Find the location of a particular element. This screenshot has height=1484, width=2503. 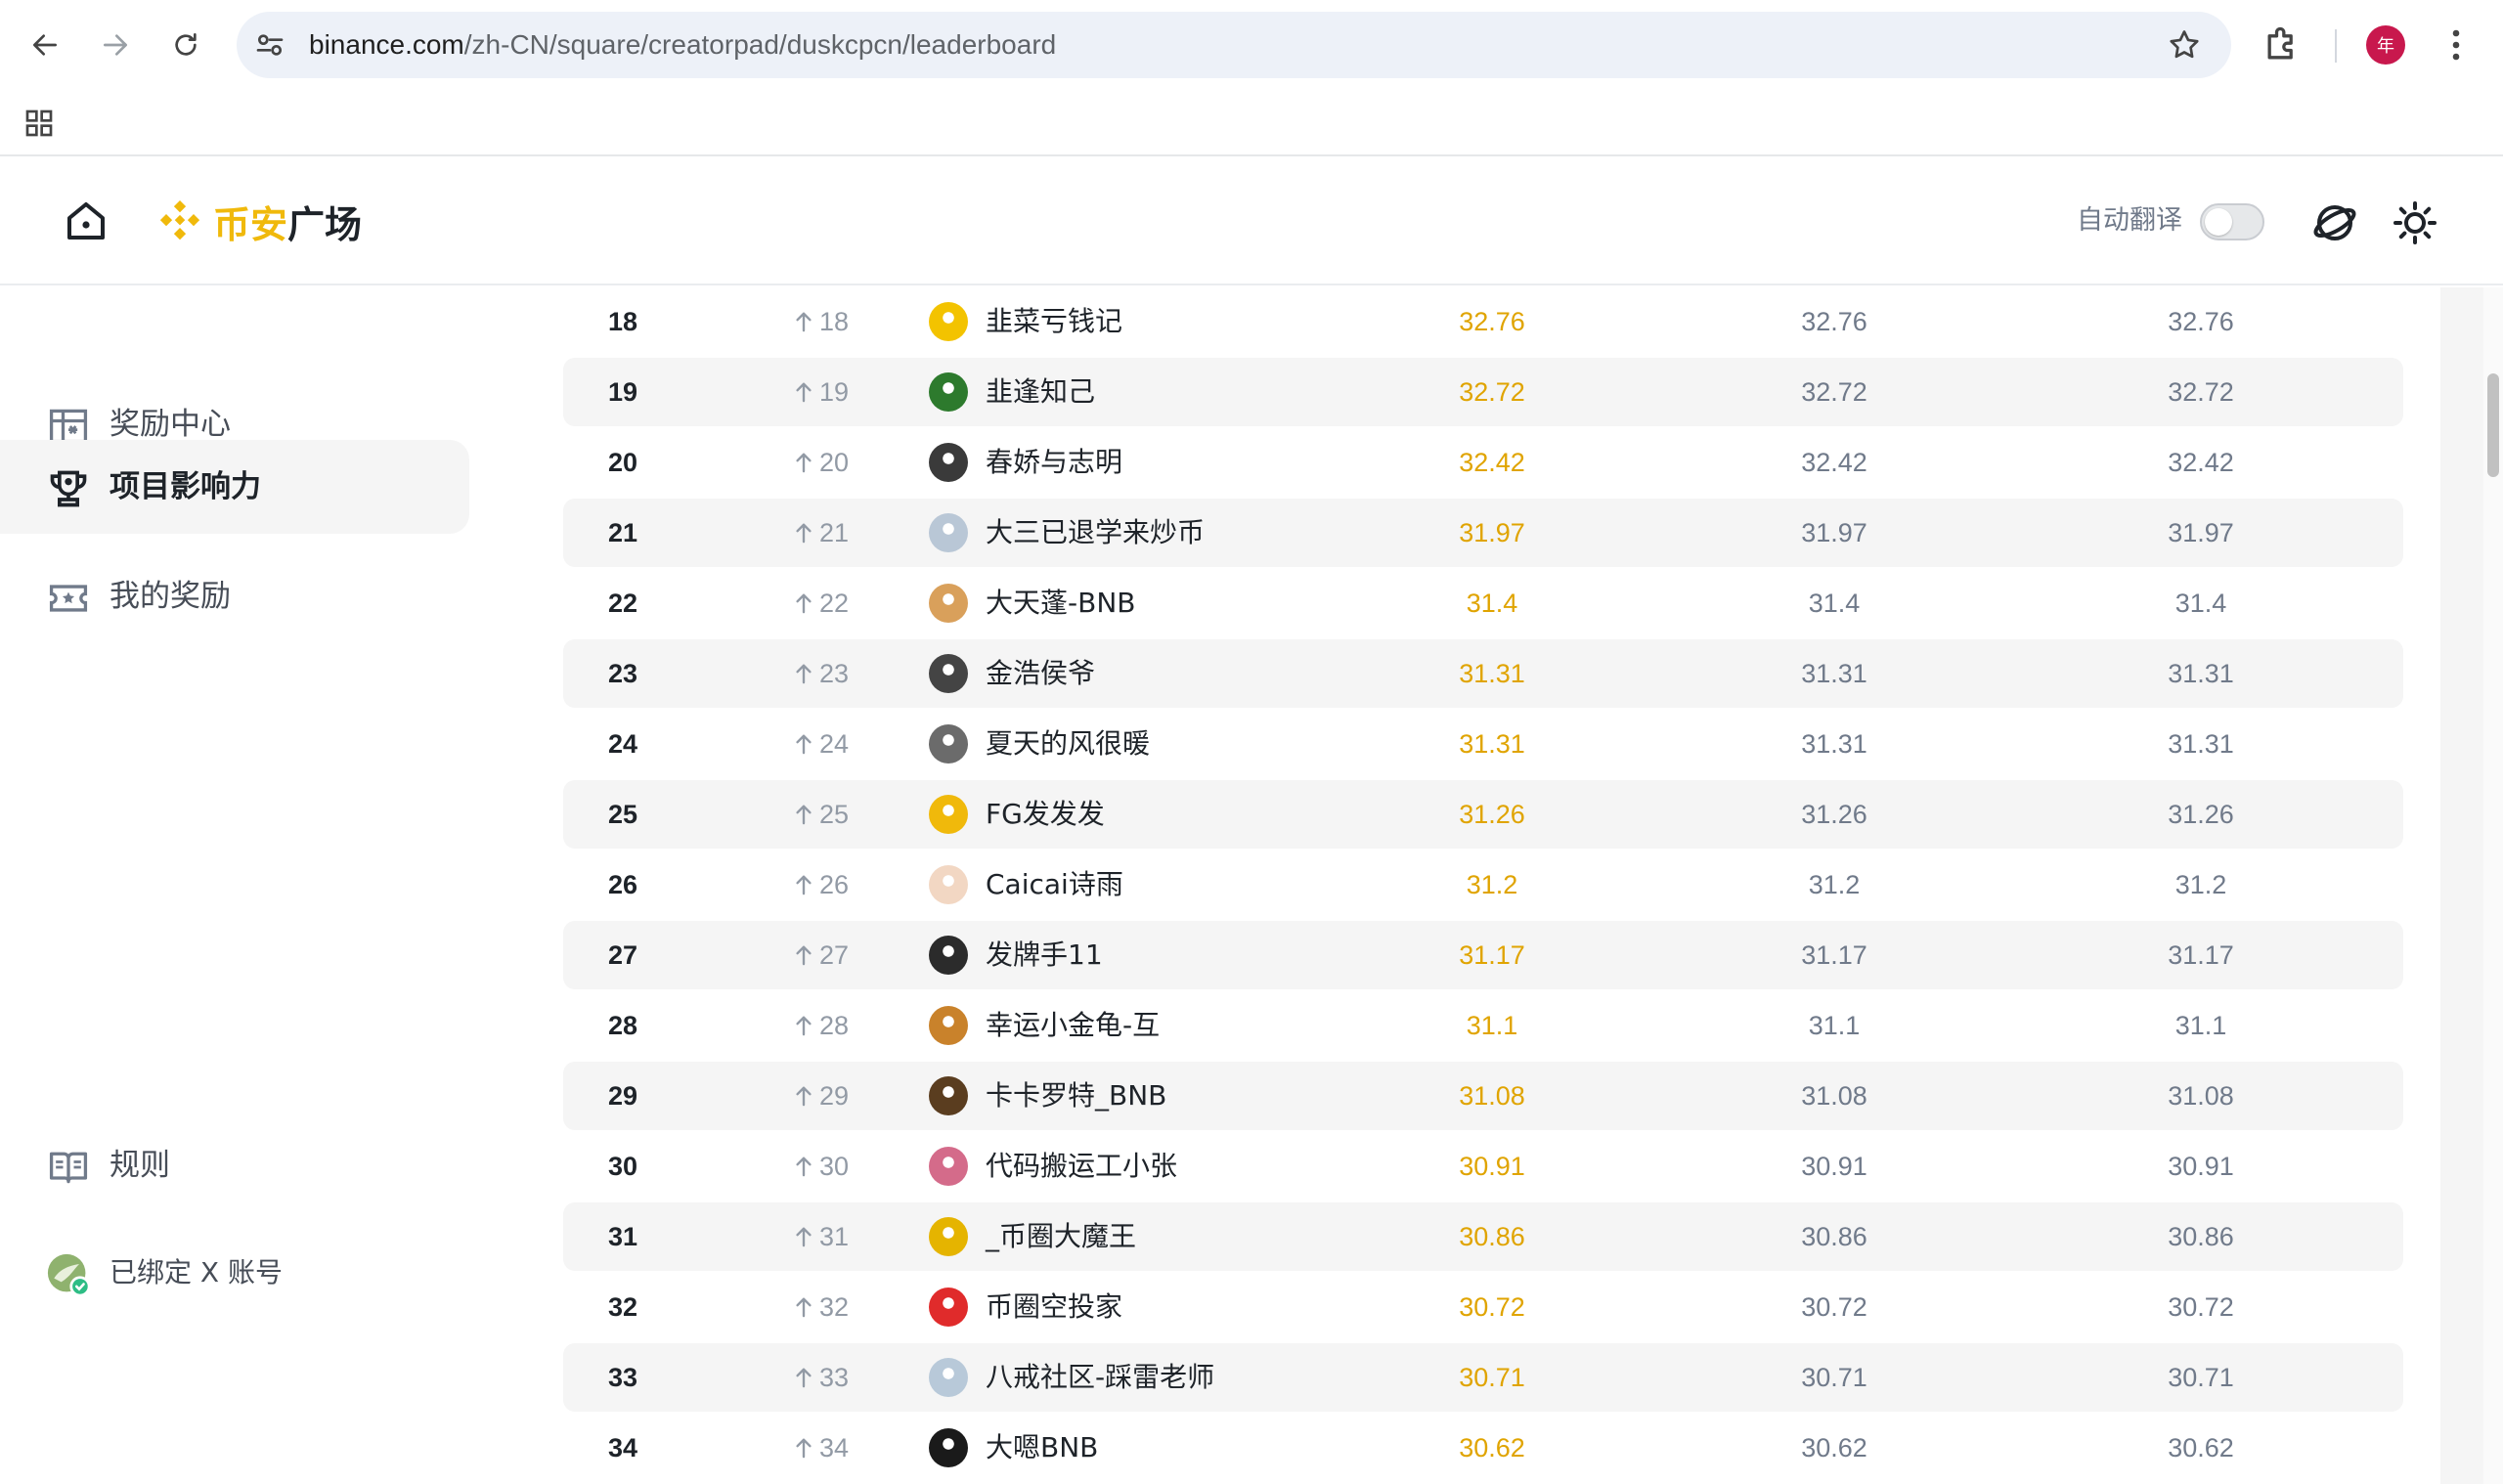

sidebar-item-rules: 规则 is located at coordinates (234, 1165).